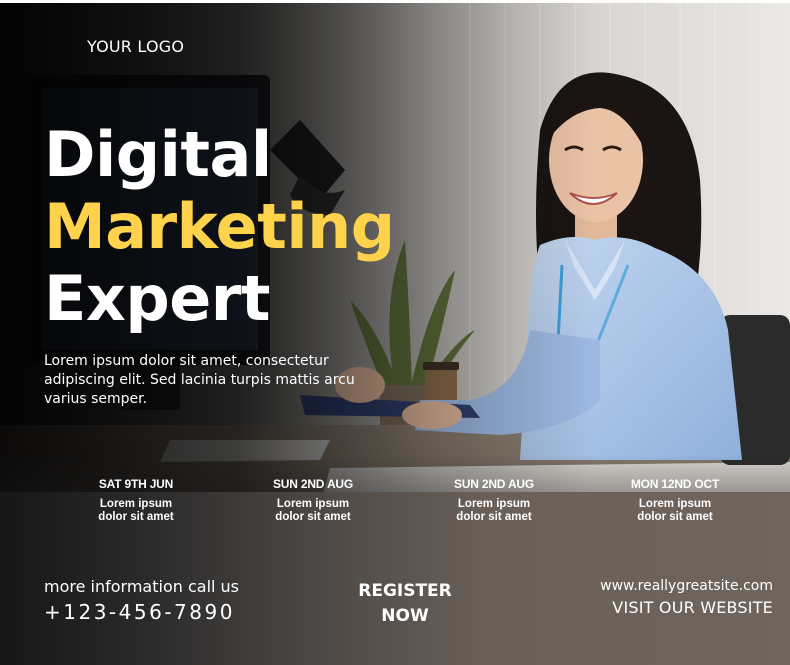 The width and height of the screenshot is (790, 665). Describe the element at coordinates (136, 46) in the screenshot. I see `logo: YOUR LOGO` at that location.